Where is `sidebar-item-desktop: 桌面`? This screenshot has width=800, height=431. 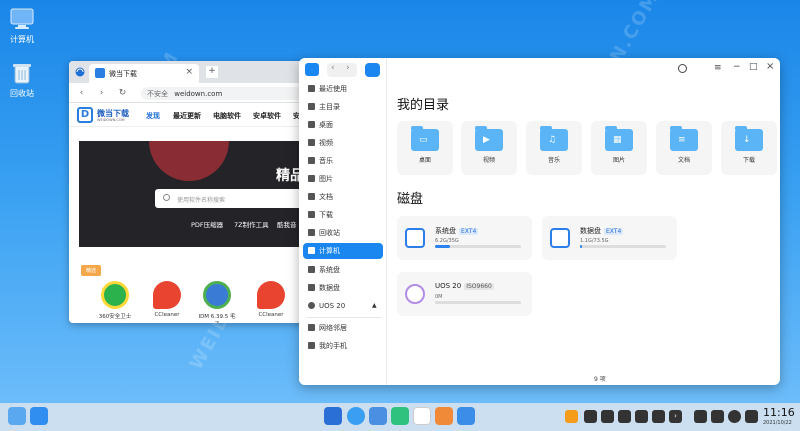
sidebar-item-desktop: 桌面 is located at coordinates (343, 125).